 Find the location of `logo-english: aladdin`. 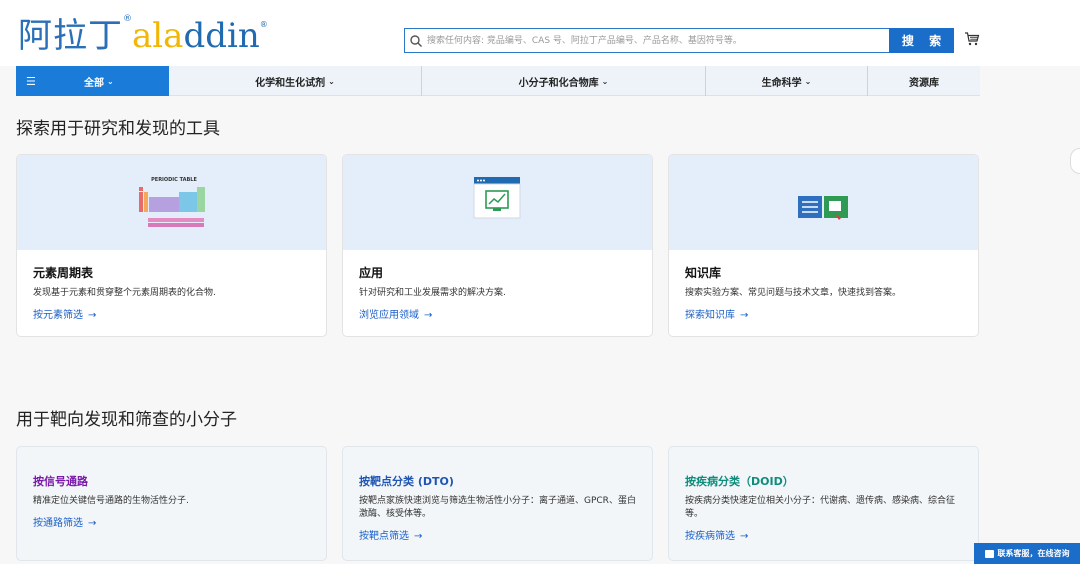

logo-english: aladdin is located at coordinates (196, 36).